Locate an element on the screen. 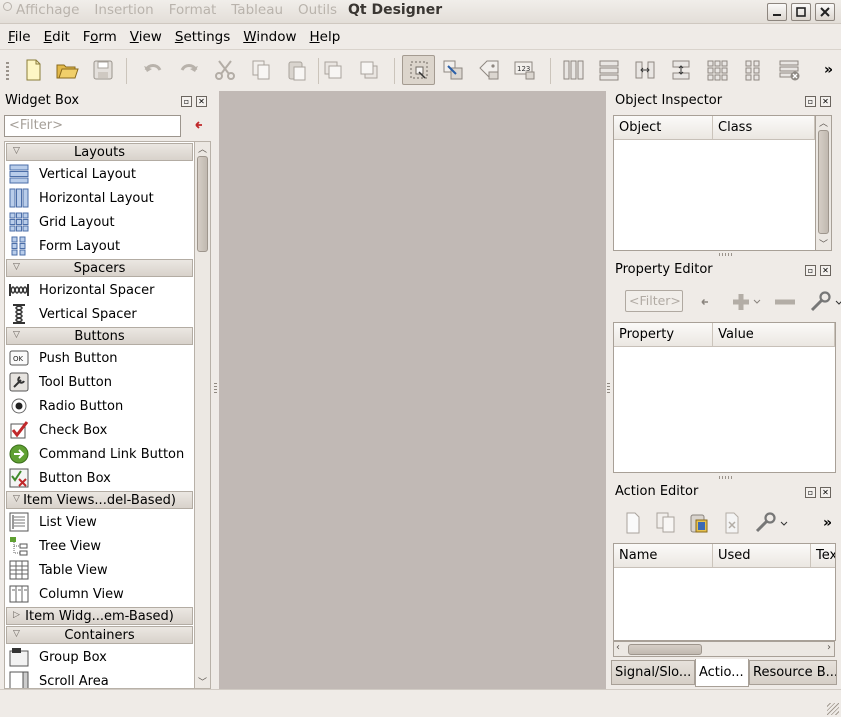  edit-tab-order-button: 123 is located at coordinates (525, 70).